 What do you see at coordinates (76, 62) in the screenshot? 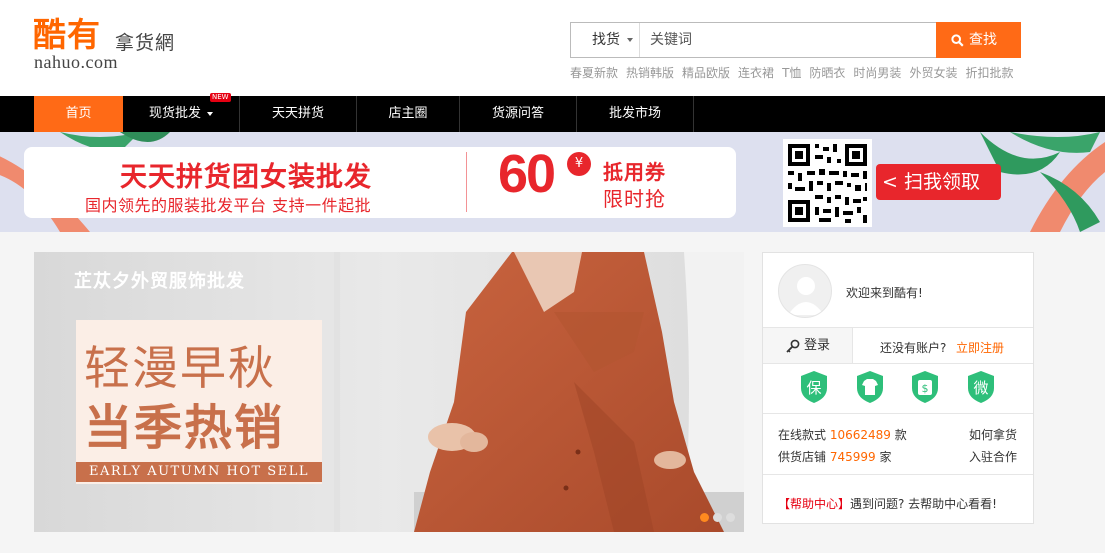
I see `logo-domain: nahuo.com` at bounding box center [76, 62].